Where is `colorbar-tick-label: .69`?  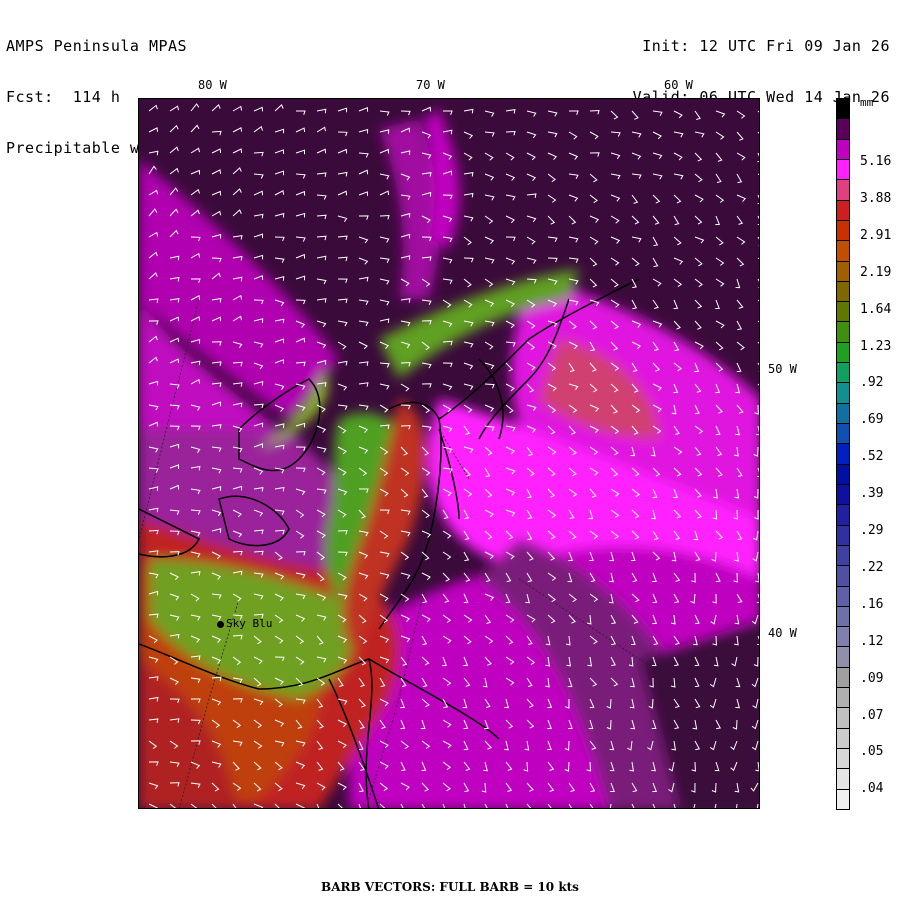
colorbar-tick-label: .69 is located at coordinates (872, 420).